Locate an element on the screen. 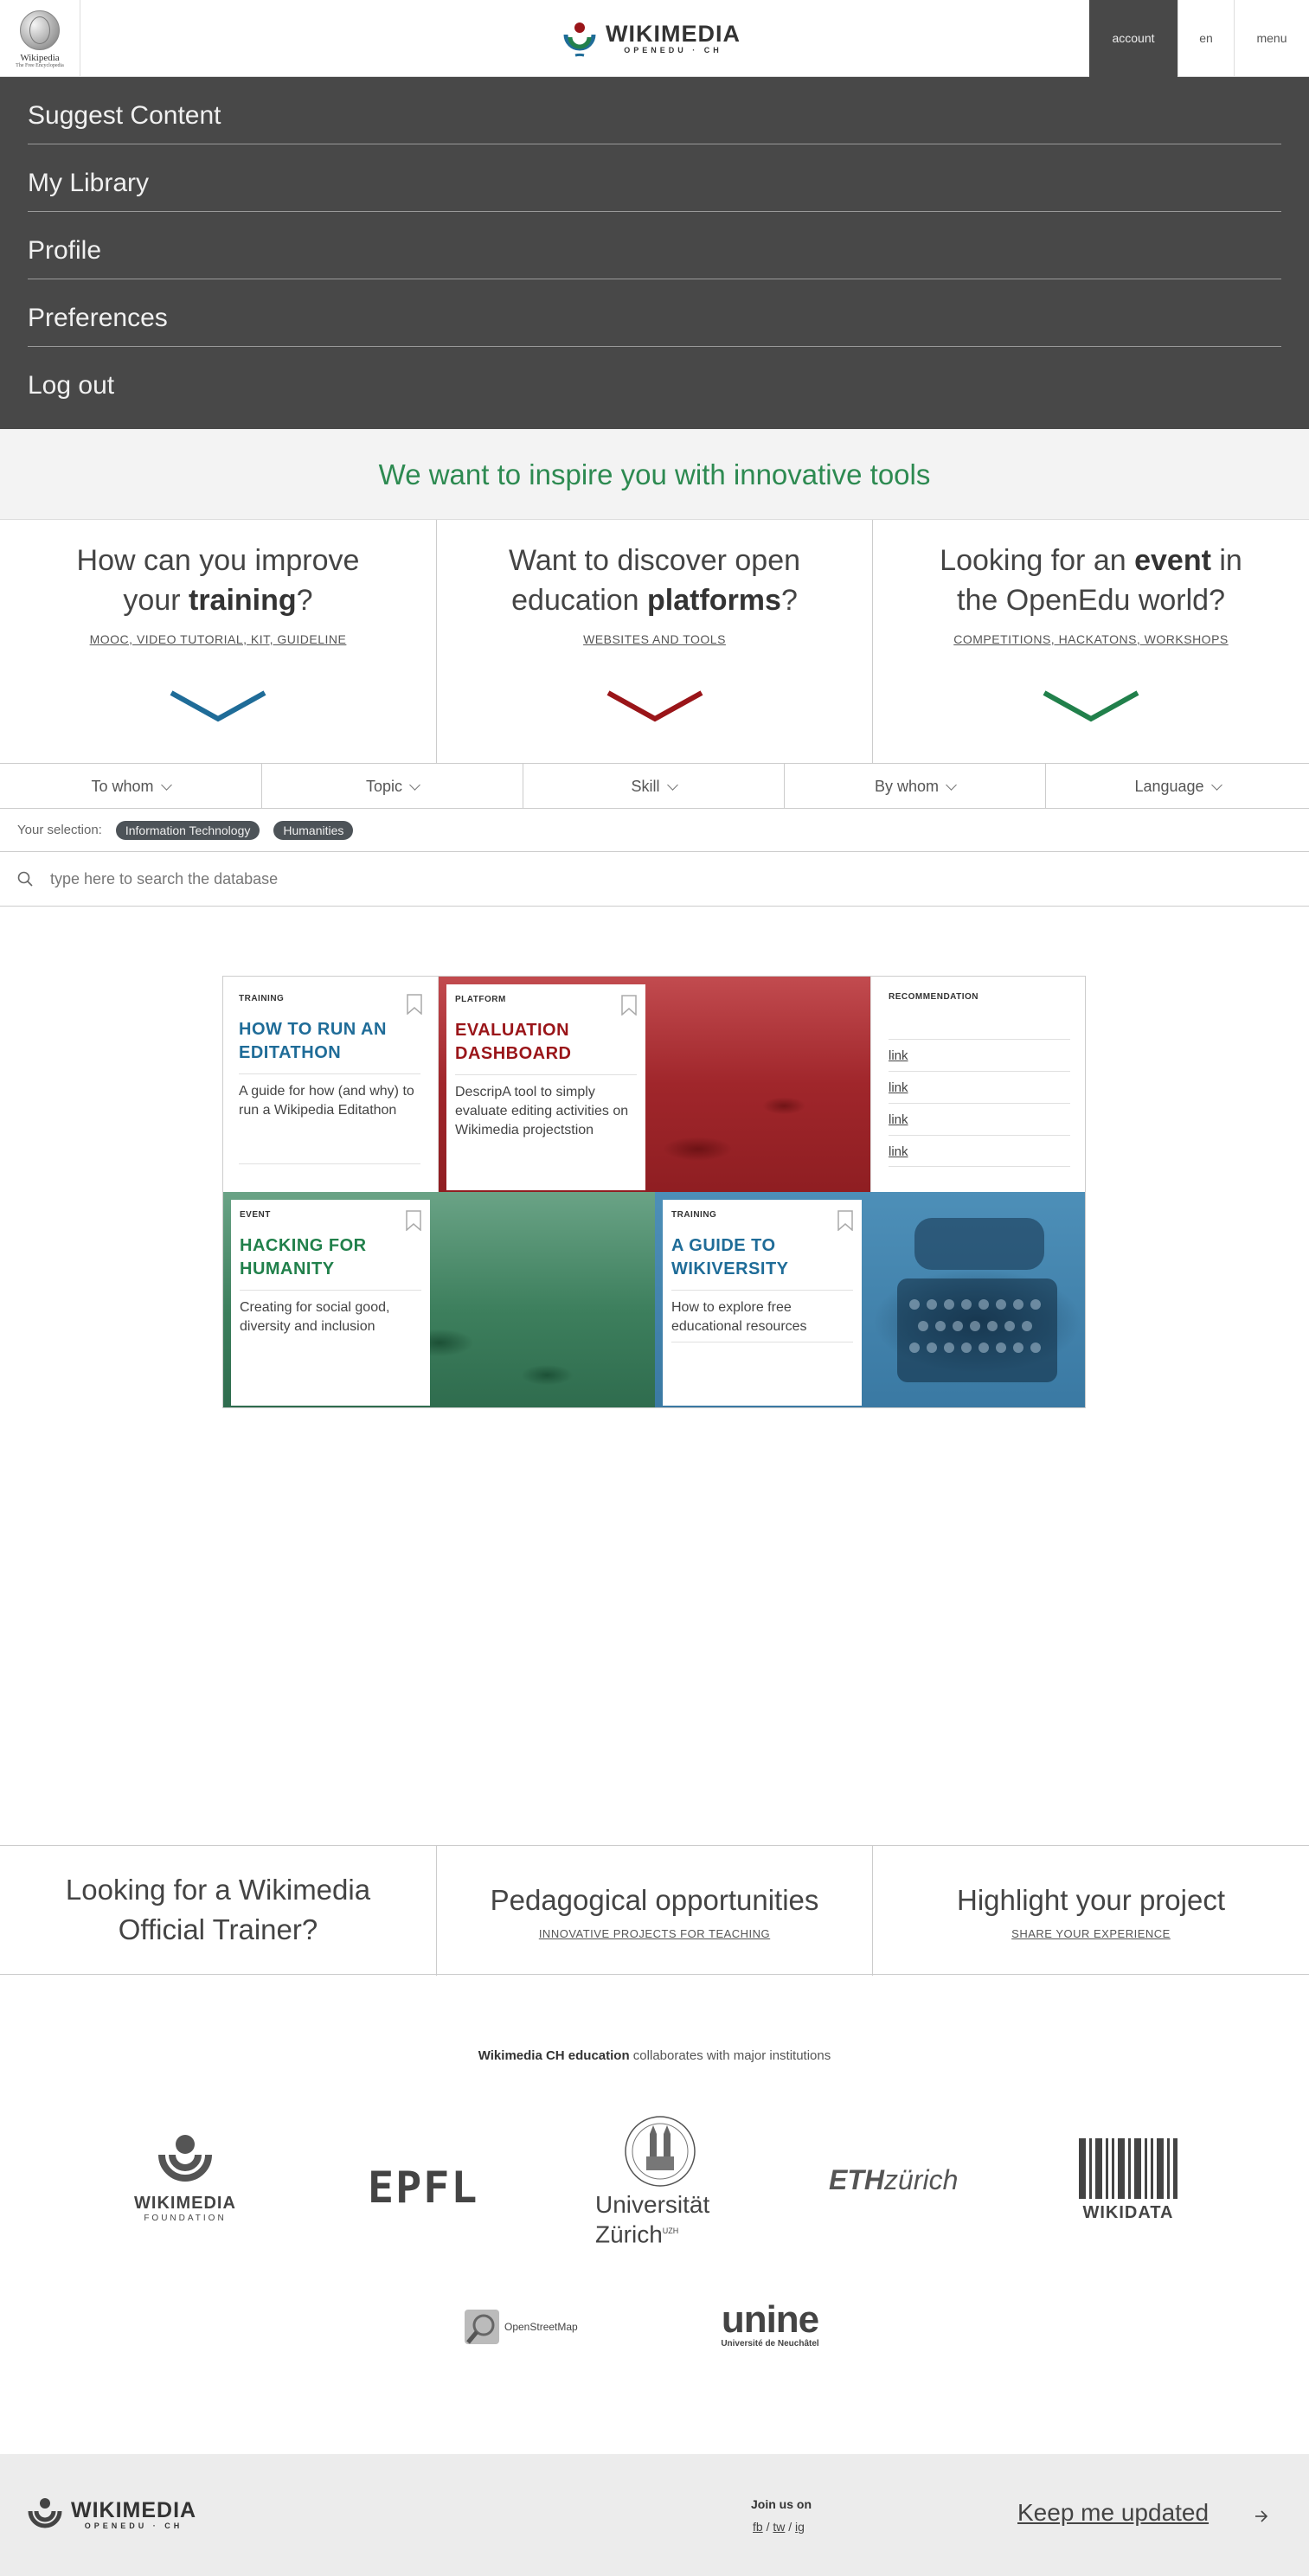 The width and height of the screenshot is (1309, 2576). instagram-link: ig is located at coordinates (800, 2527).